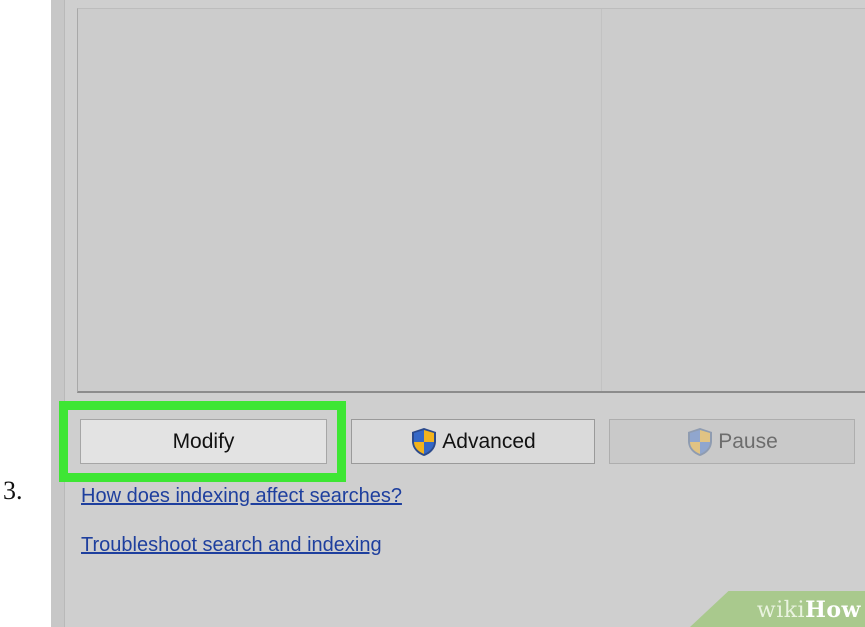 The width and height of the screenshot is (865, 627). I want to click on modify-button-label: Modify, so click(203, 441).